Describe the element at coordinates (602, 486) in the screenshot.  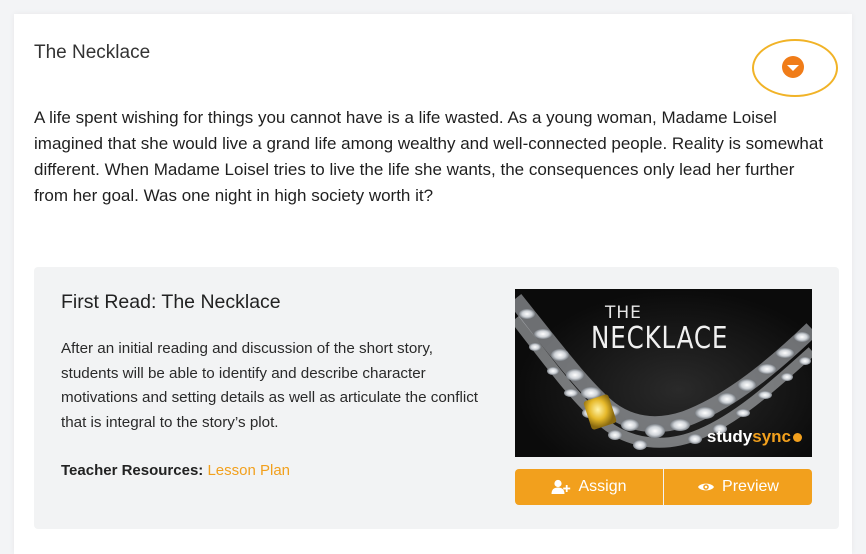
I see `assign-label: Assign` at that location.